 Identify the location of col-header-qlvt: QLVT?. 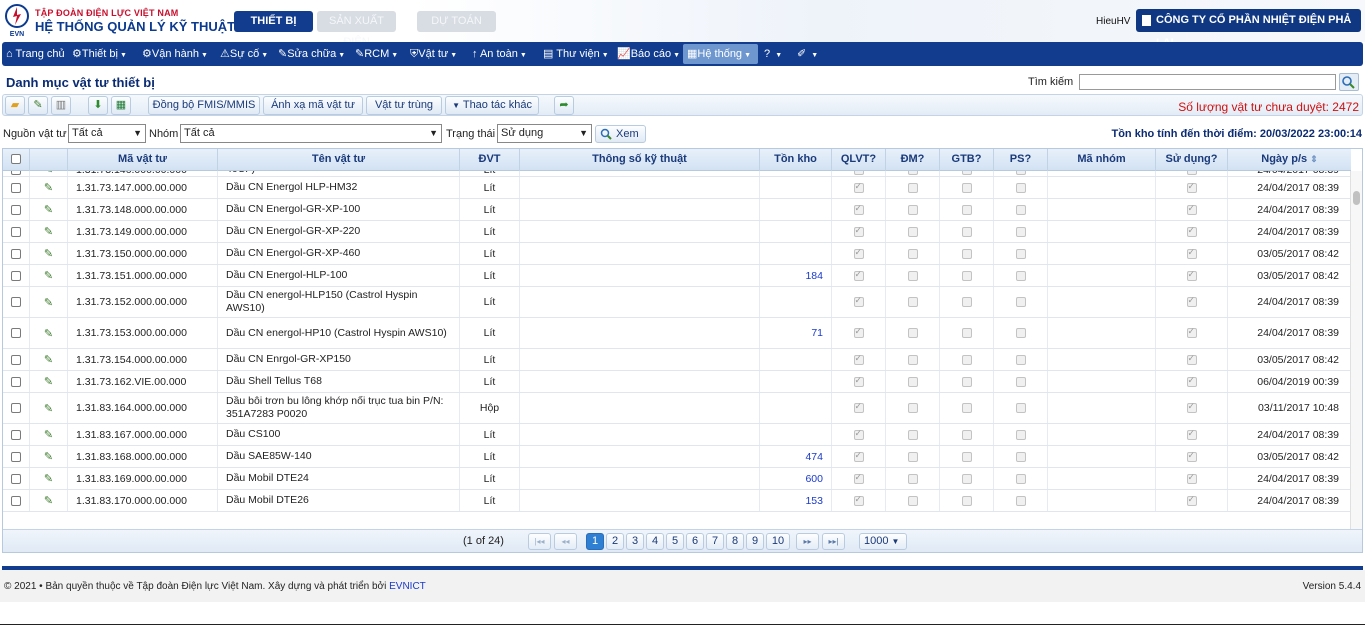
(859, 160).